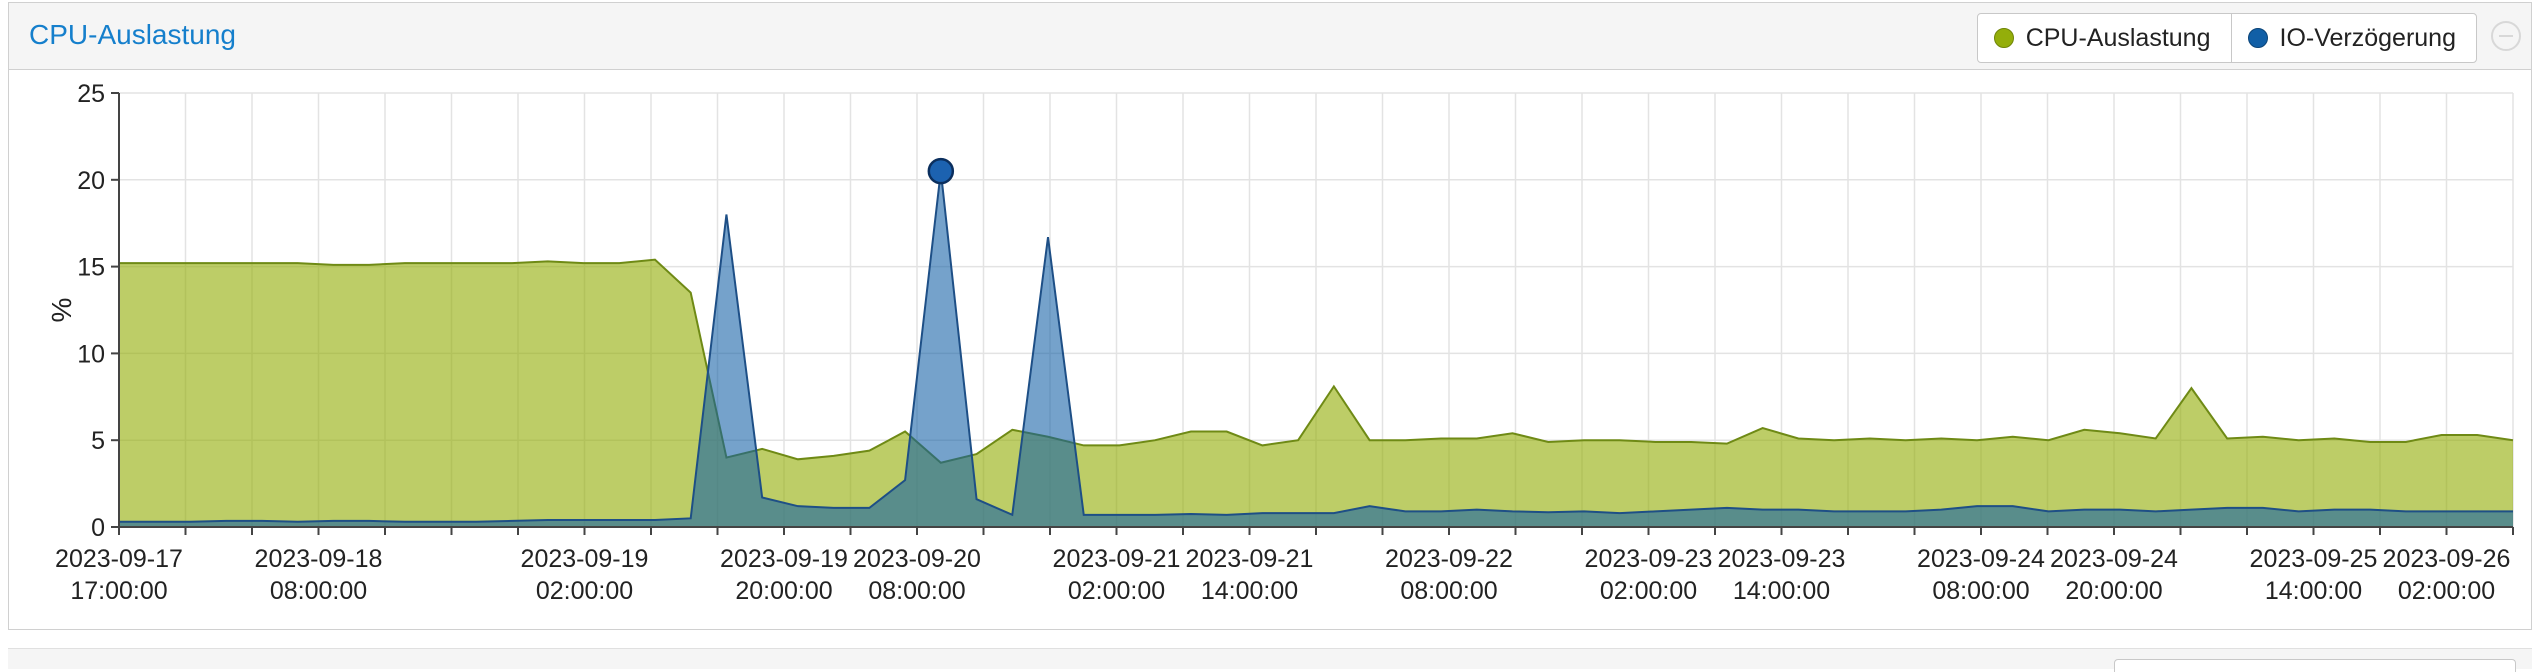  What do you see at coordinates (98, 528) in the screenshot?
I see `y-tick-label: 0` at bounding box center [98, 528].